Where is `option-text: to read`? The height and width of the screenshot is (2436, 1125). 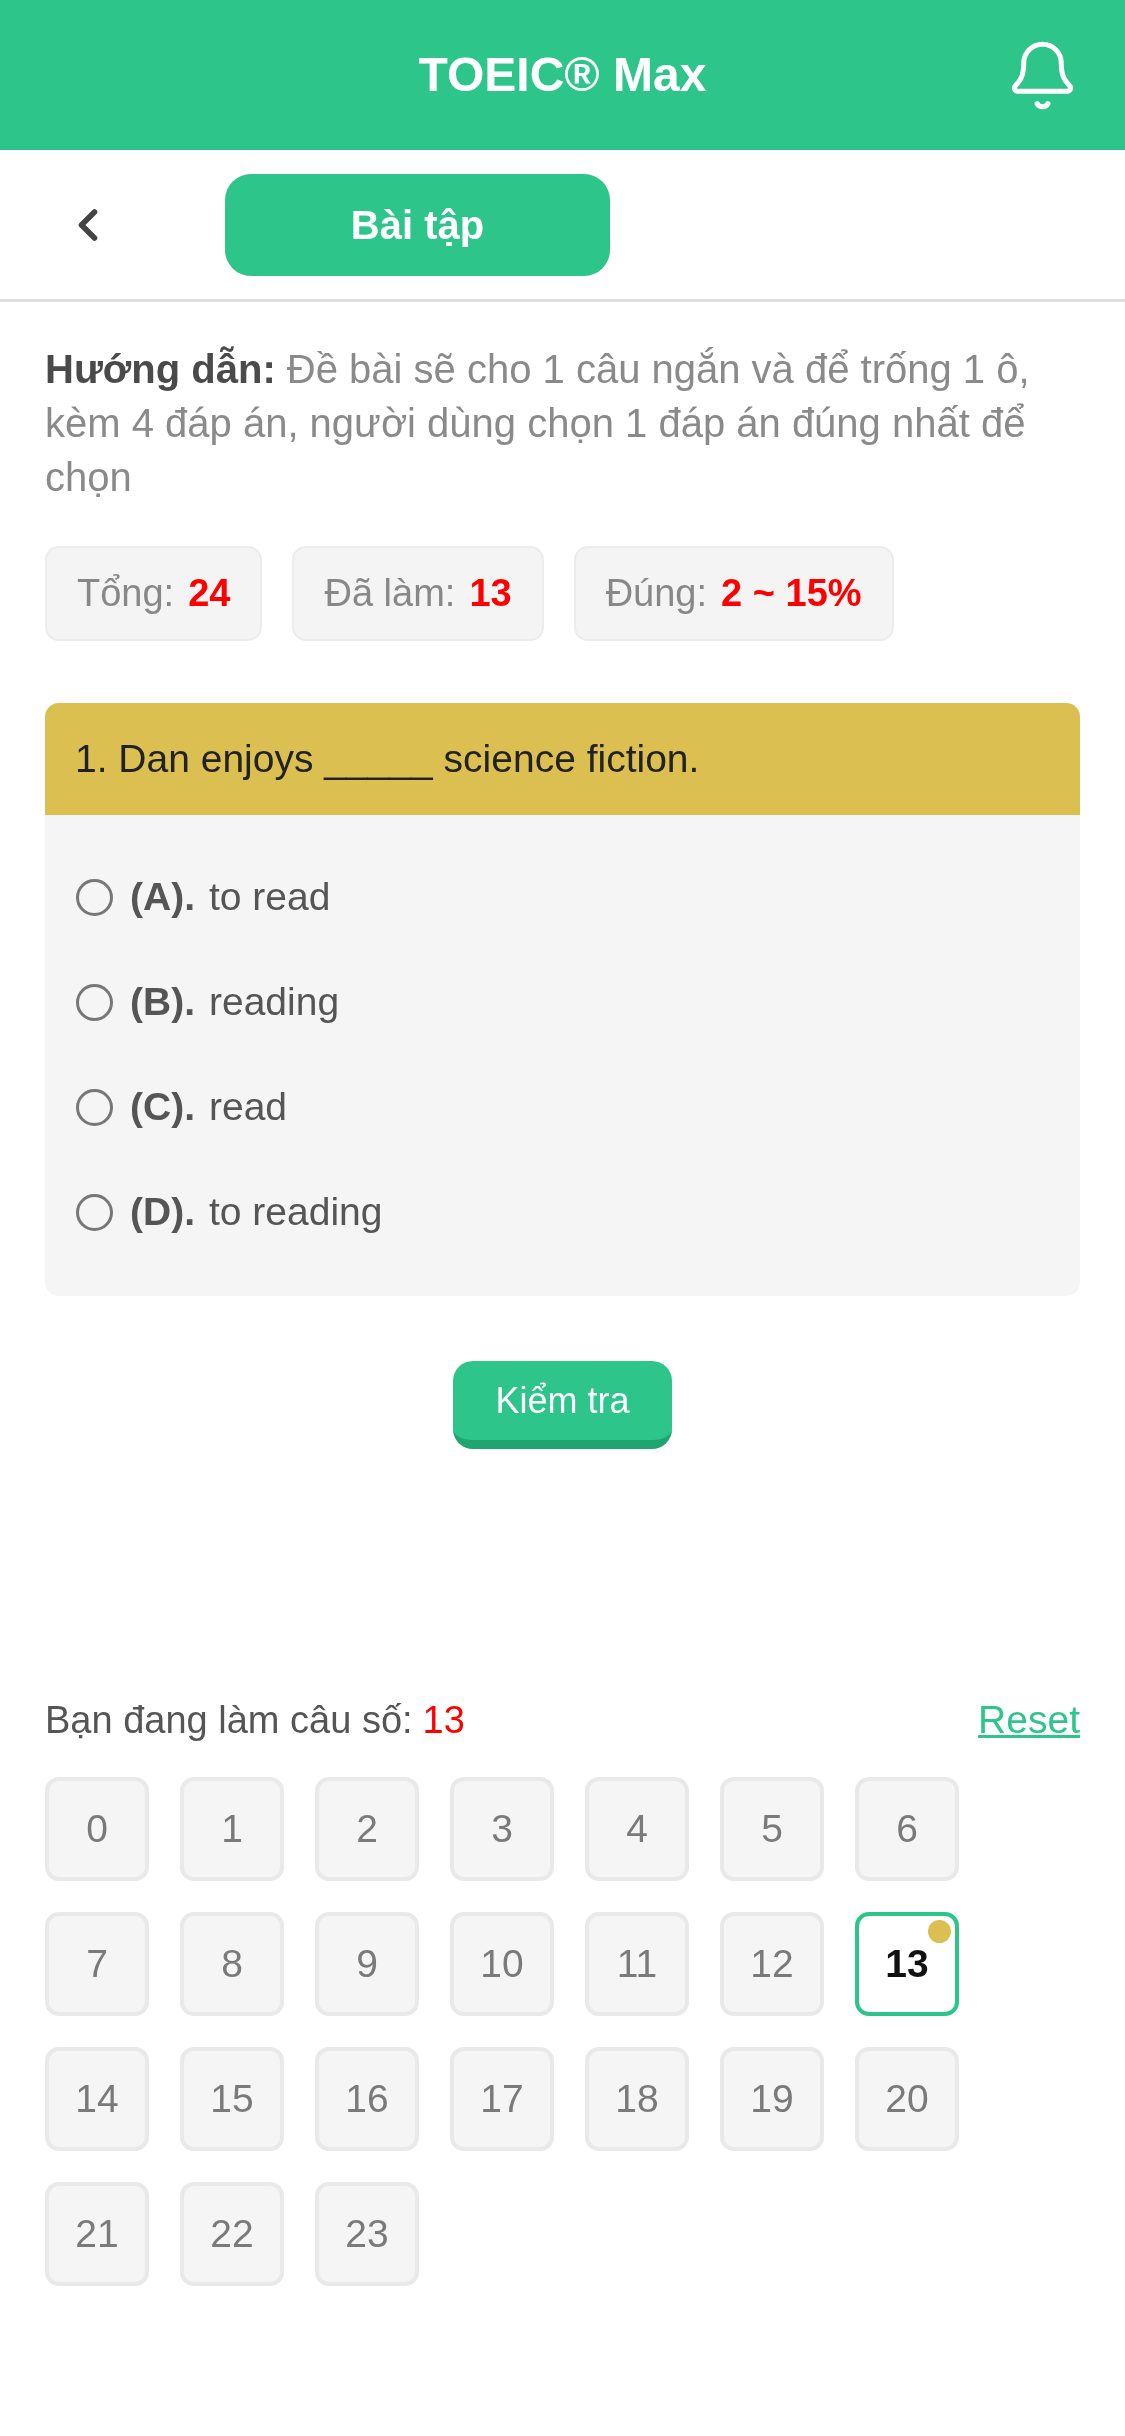 option-text: to read is located at coordinates (270, 897).